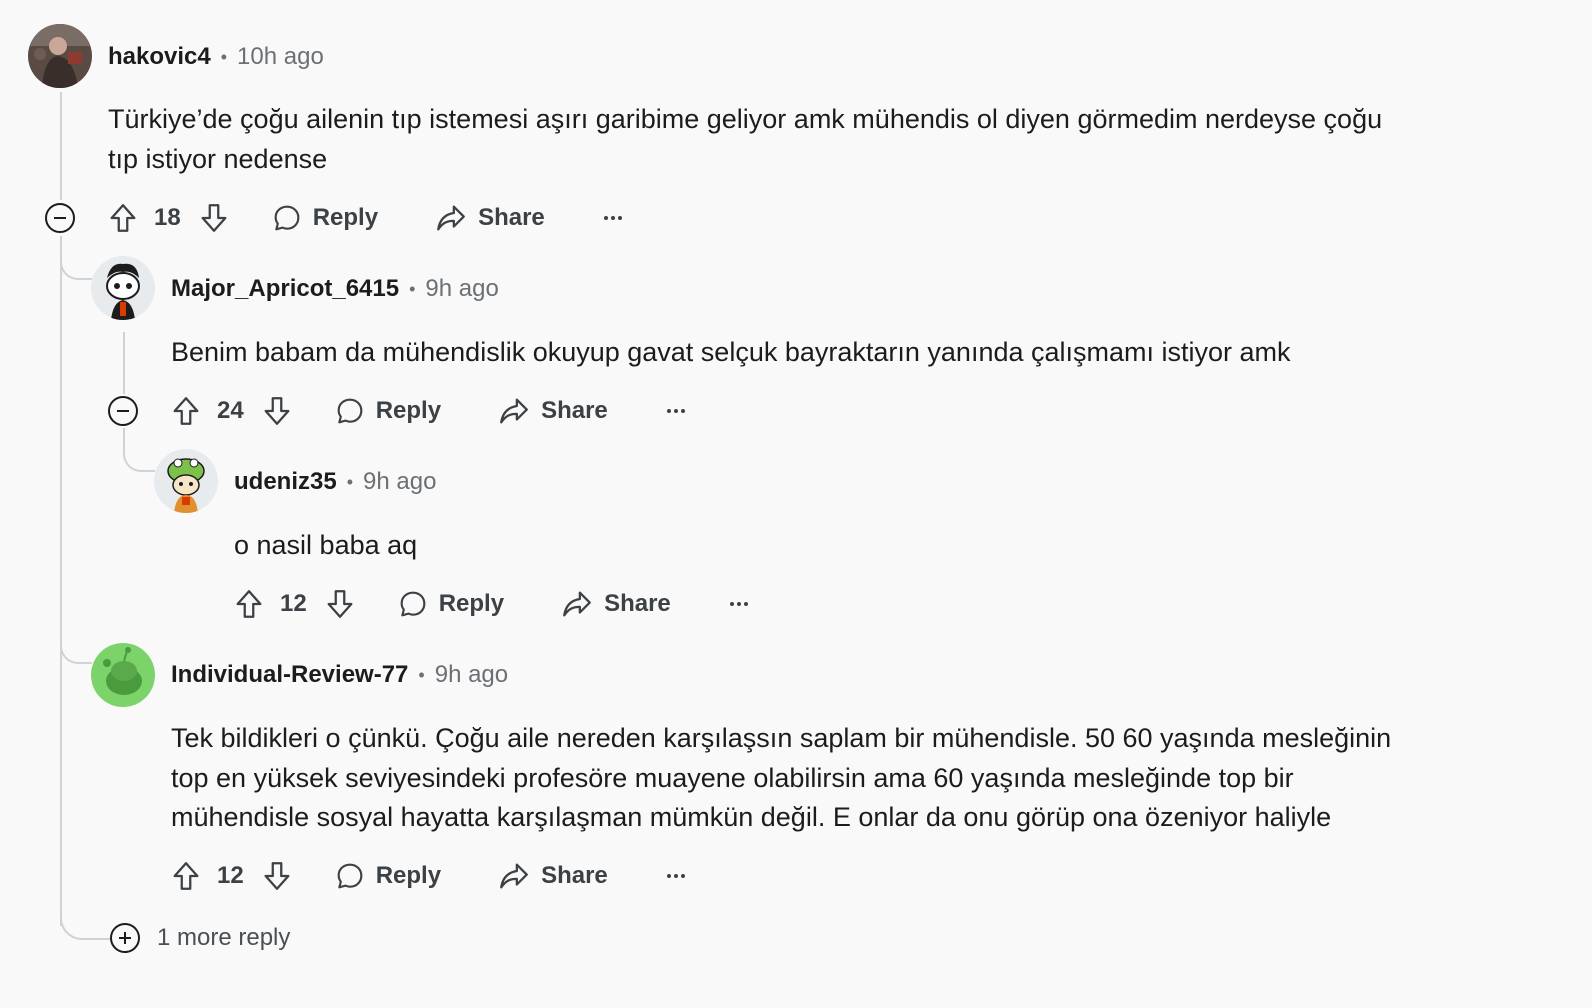  What do you see at coordinates (285, 482) in the screenshot?
I see `comment-author: udeniz35` at bounding box center [285, 482].